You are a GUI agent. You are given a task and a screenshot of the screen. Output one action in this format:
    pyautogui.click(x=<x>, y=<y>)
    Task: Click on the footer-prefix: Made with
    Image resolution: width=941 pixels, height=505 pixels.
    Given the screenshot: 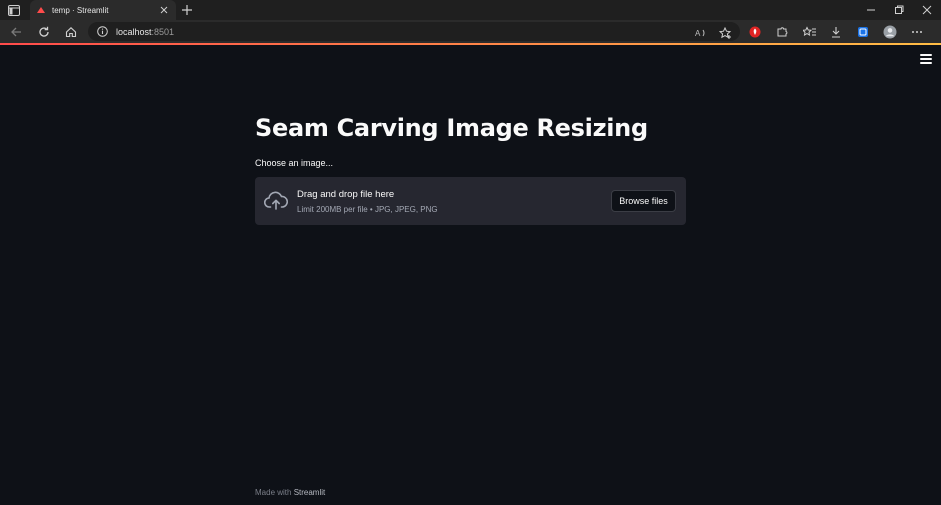 What is the action you would take?
    pyautogui.click(x=274, y=492)
    